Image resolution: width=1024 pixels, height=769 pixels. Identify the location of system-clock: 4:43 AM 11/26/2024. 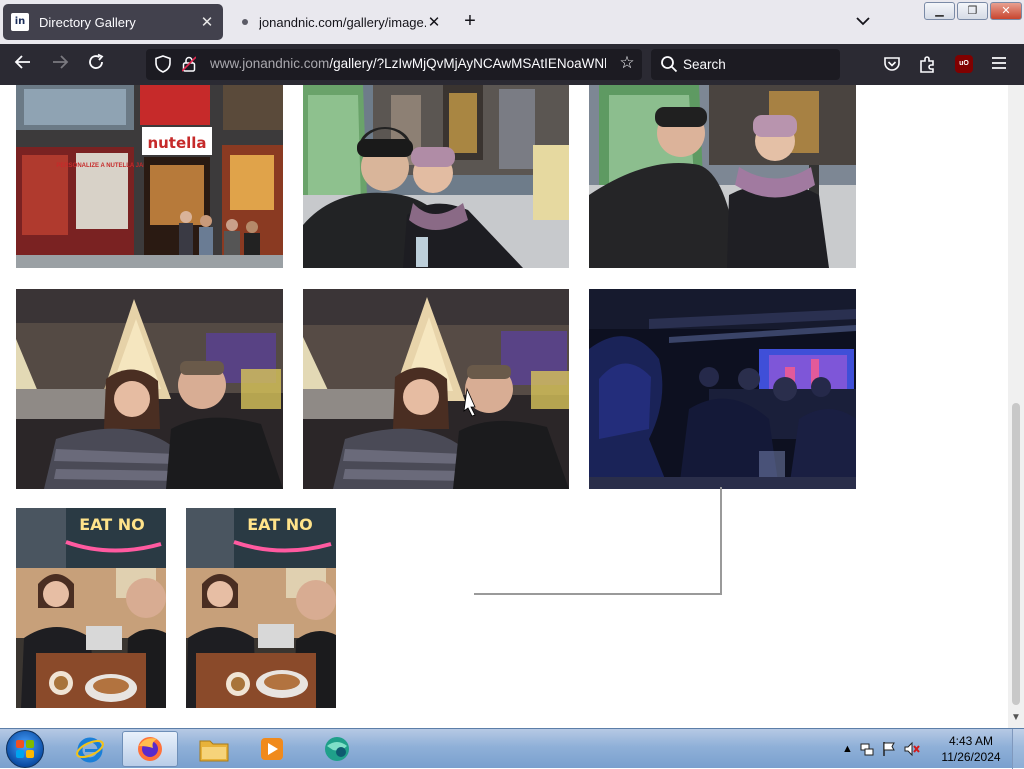
(971, 749).